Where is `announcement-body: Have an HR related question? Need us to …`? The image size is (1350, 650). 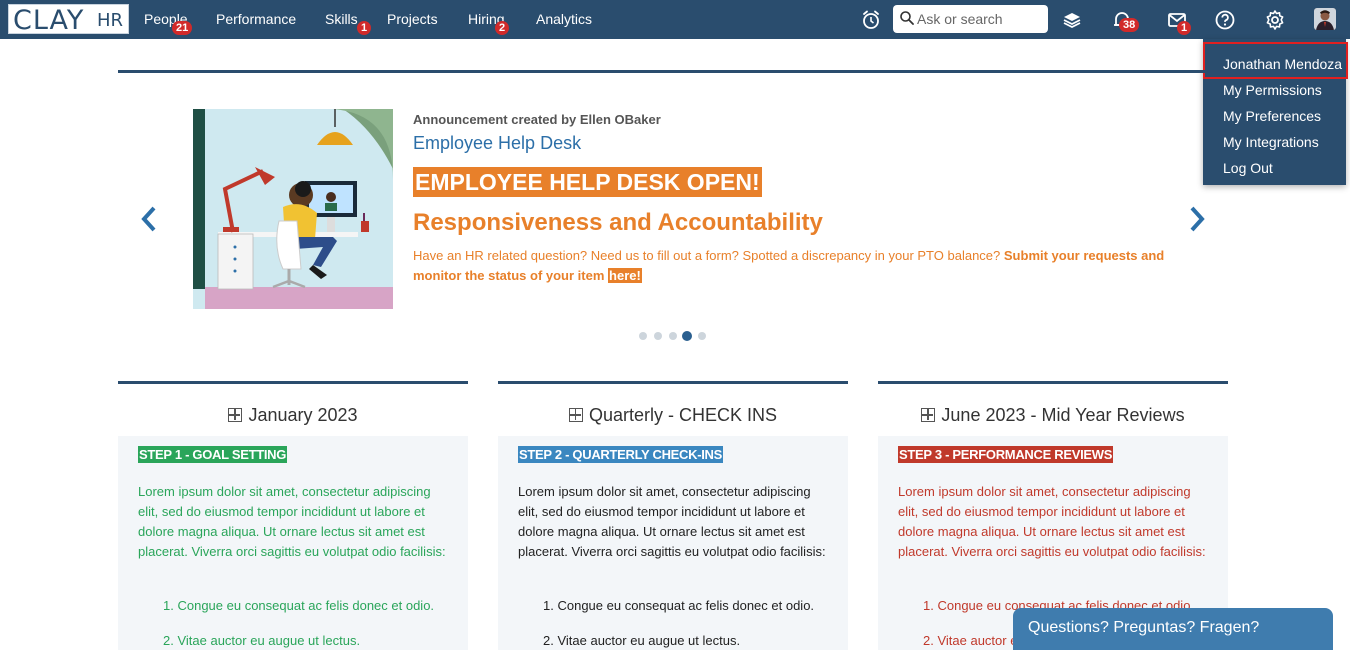 announcement-body: Have an HR related question? Need us to … is located at coordinates (793, 266).